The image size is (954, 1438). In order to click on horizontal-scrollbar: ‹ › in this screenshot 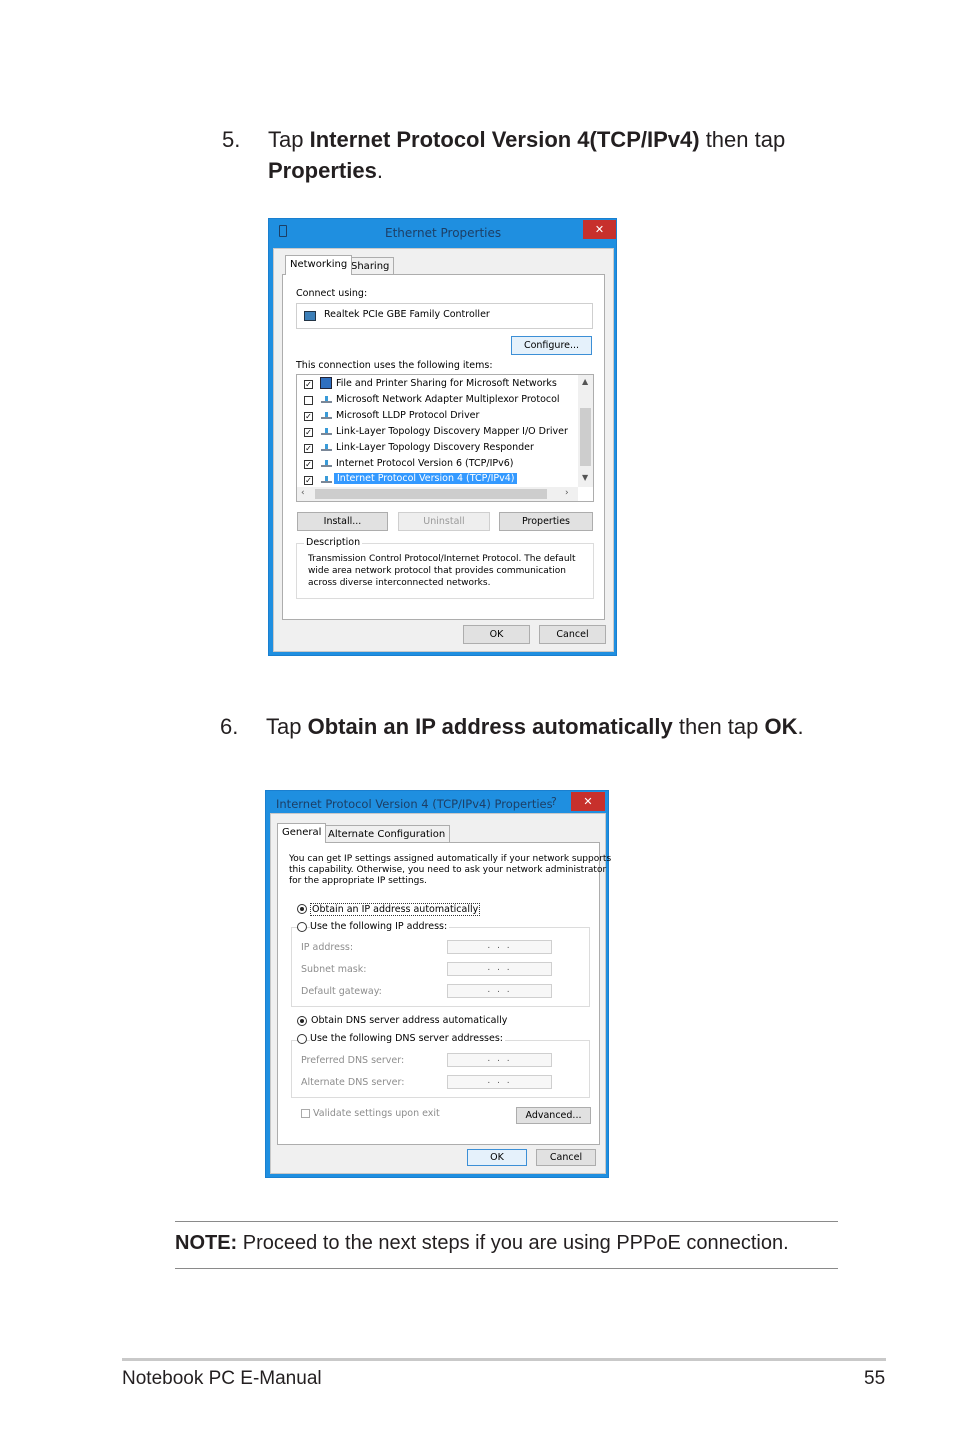, I will do `click(437, 494)`.